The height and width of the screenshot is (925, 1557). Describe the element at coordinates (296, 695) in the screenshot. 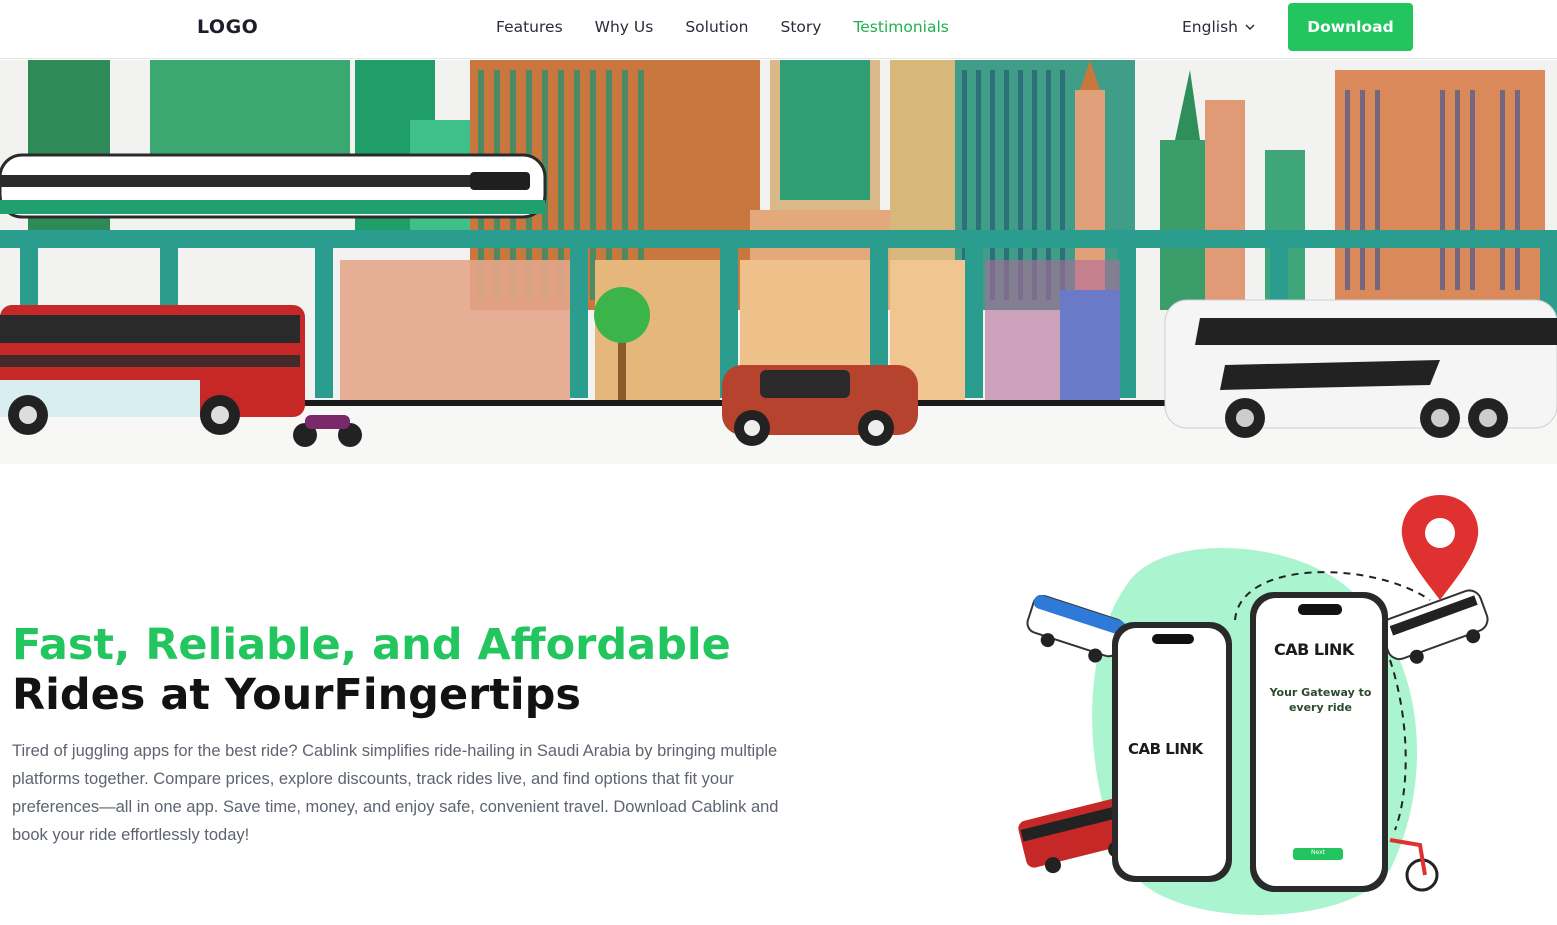

I see `hero-title-main: Rides at YourFingertips` at that location.